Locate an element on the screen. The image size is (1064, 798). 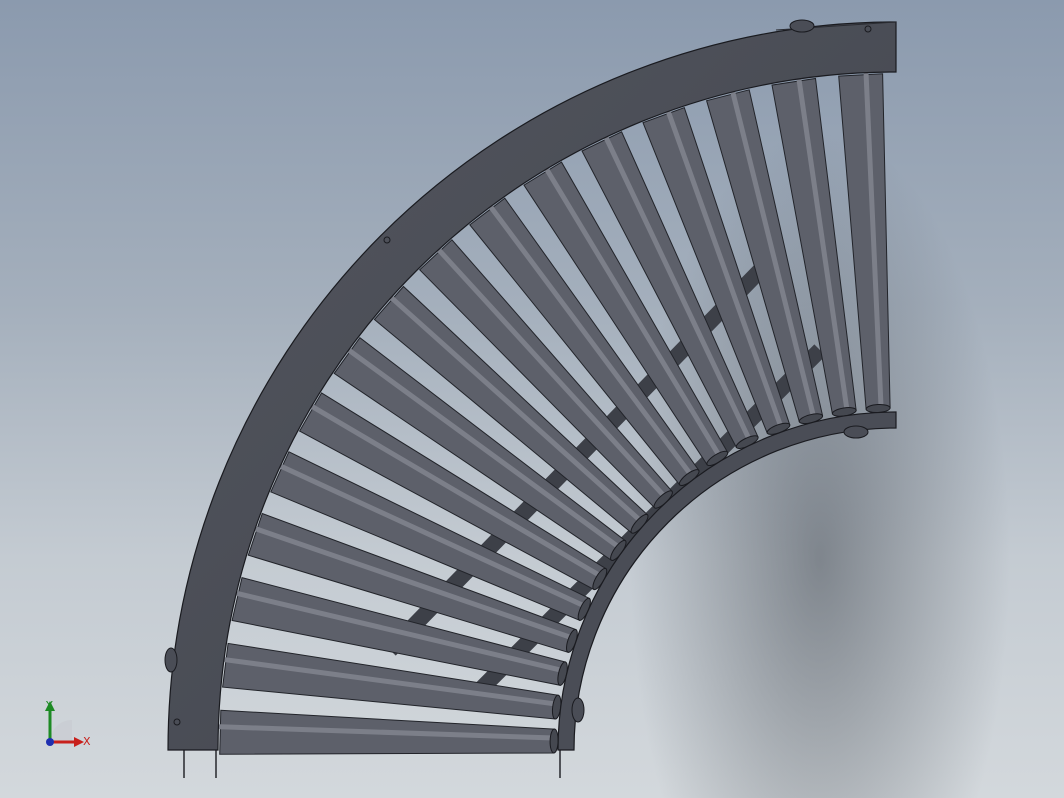
y-axis-label: Y is located at coordinates (49, 705).